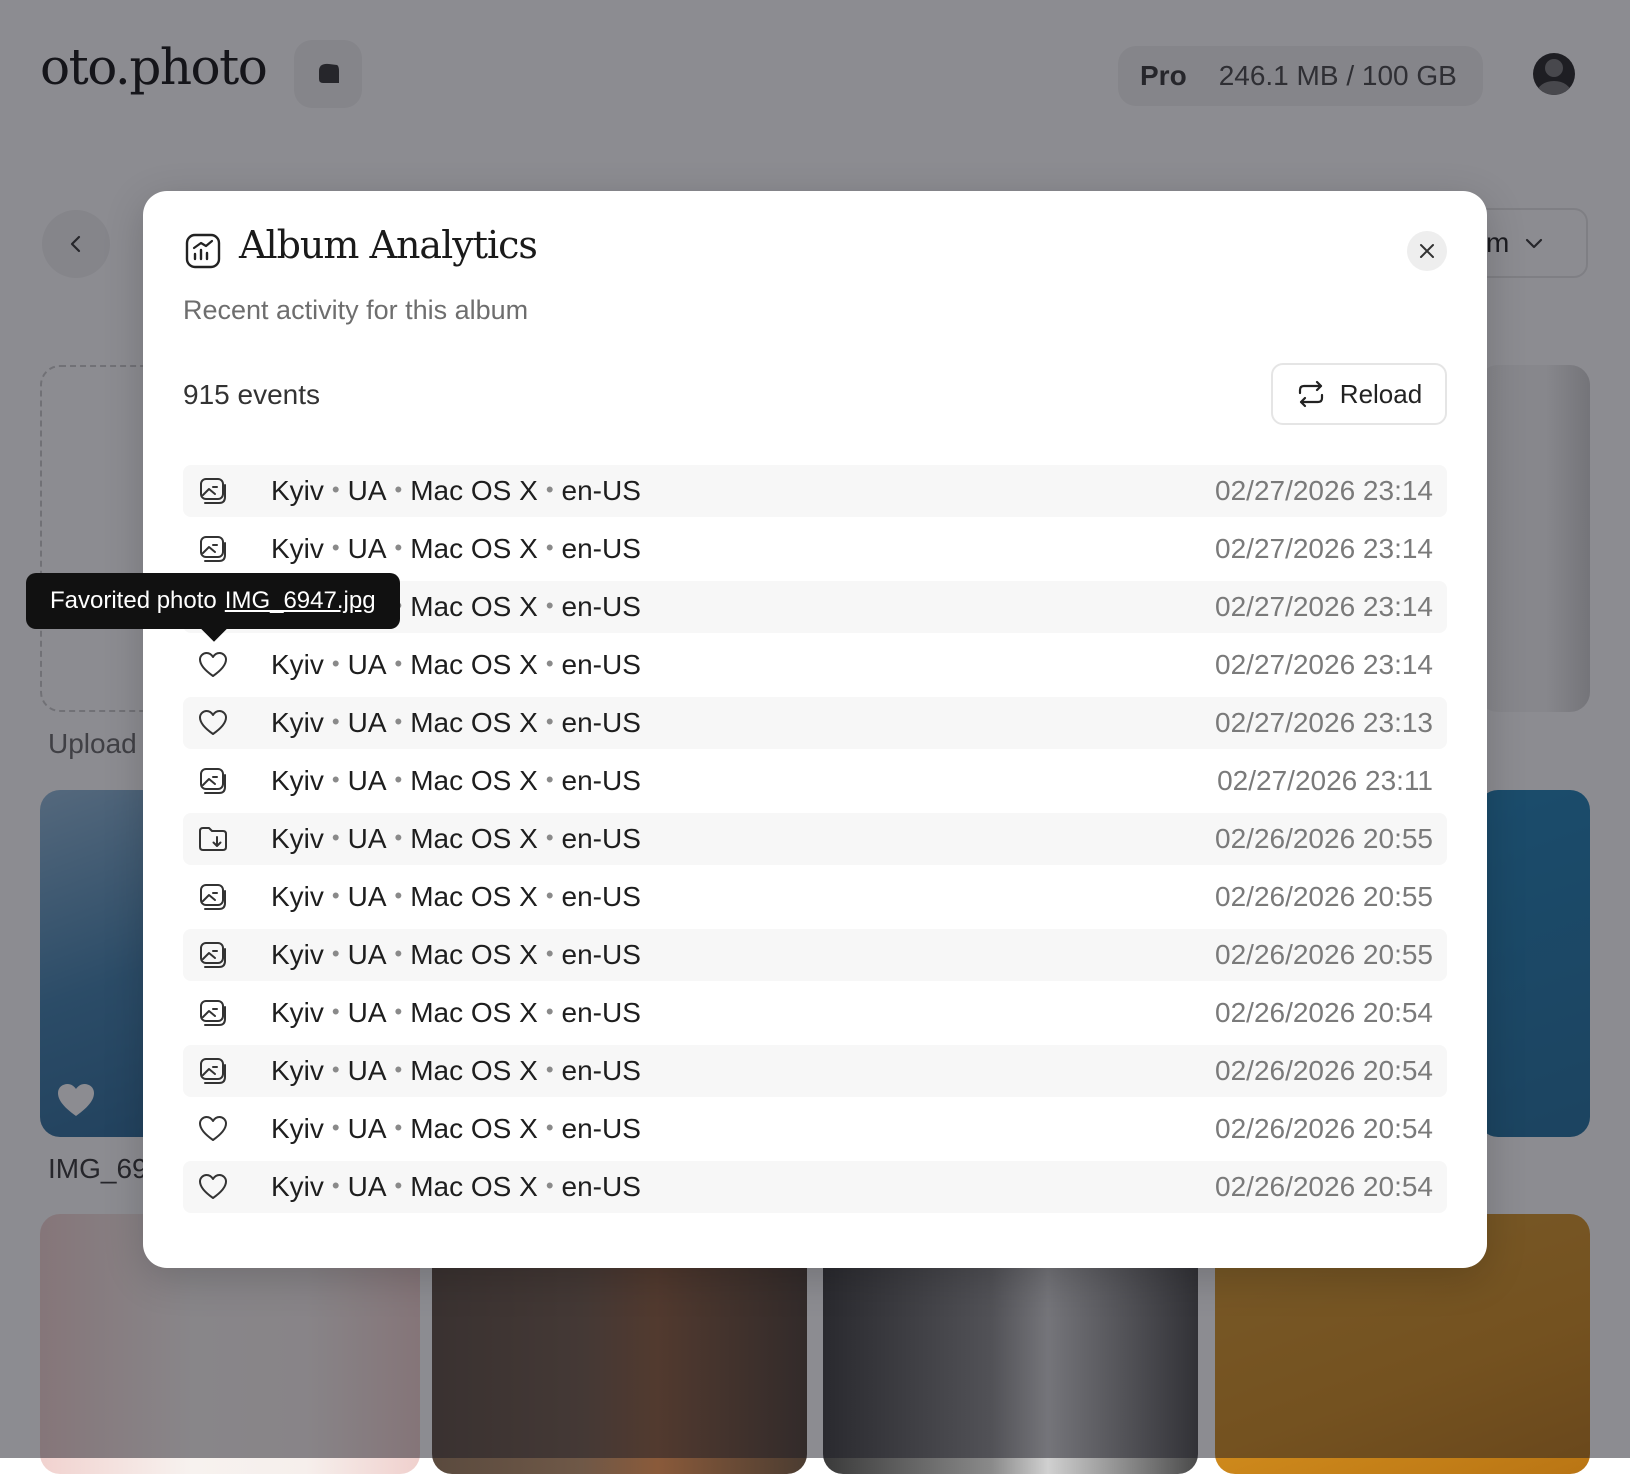 The image size is (1630, 1474). What do you see at coordinates (1359, 394) in the screenshot?
I see `reload-button: Reload` at bounding box center [1359, 394].